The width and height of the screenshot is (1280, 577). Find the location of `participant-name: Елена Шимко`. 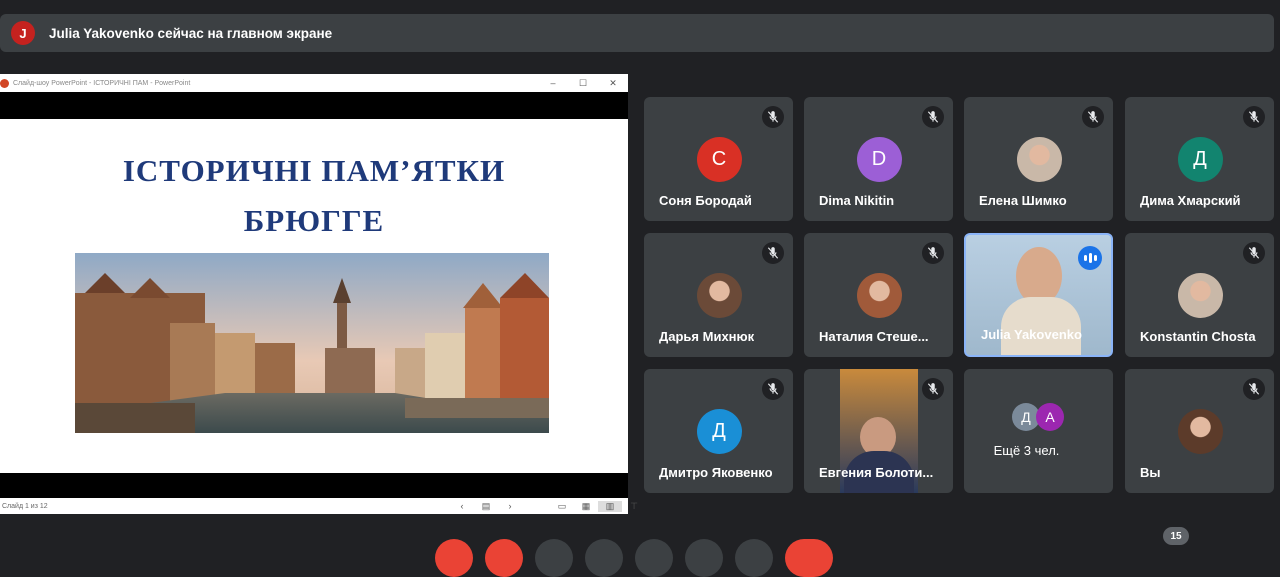

participant-name: Елена Шимко is located at coordinates (1023, 200).